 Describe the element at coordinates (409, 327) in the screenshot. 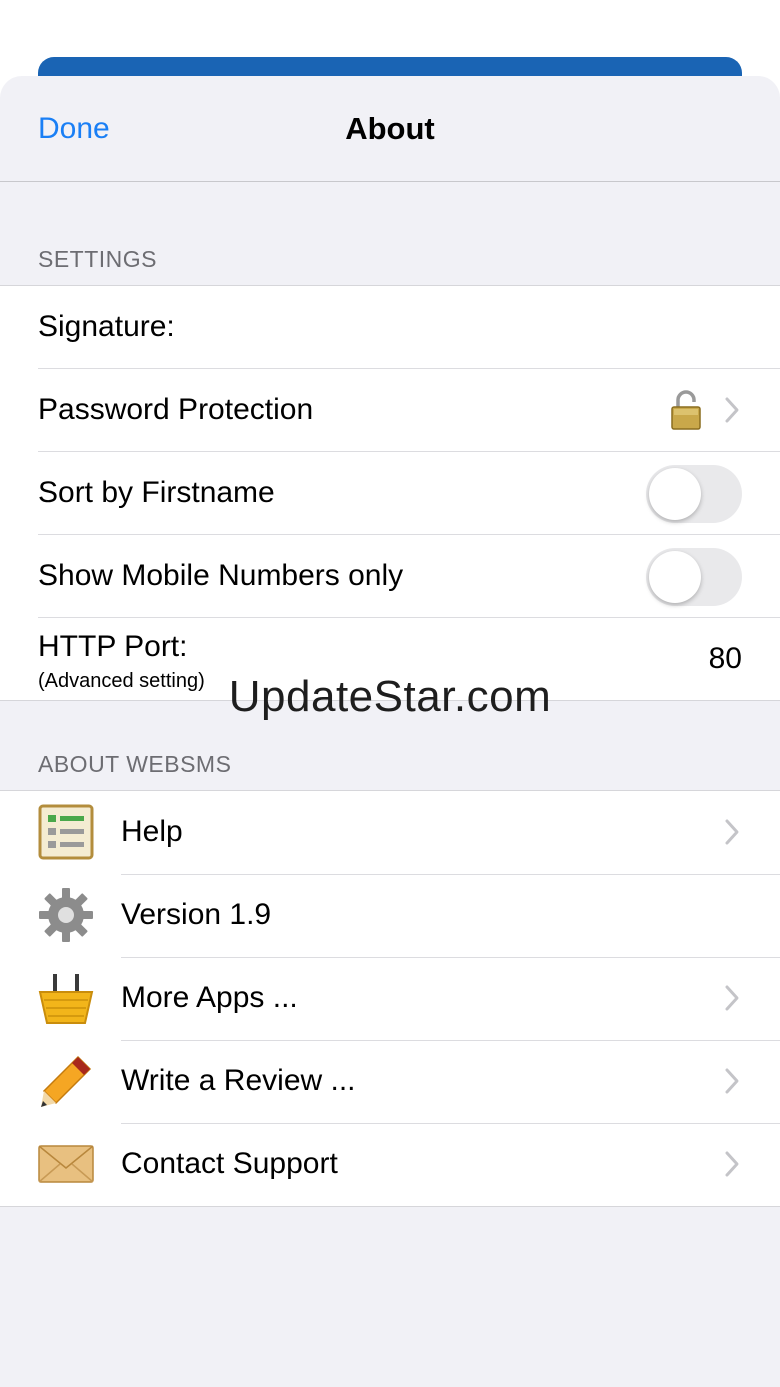

I see `signature-row: Signature:` at that location.